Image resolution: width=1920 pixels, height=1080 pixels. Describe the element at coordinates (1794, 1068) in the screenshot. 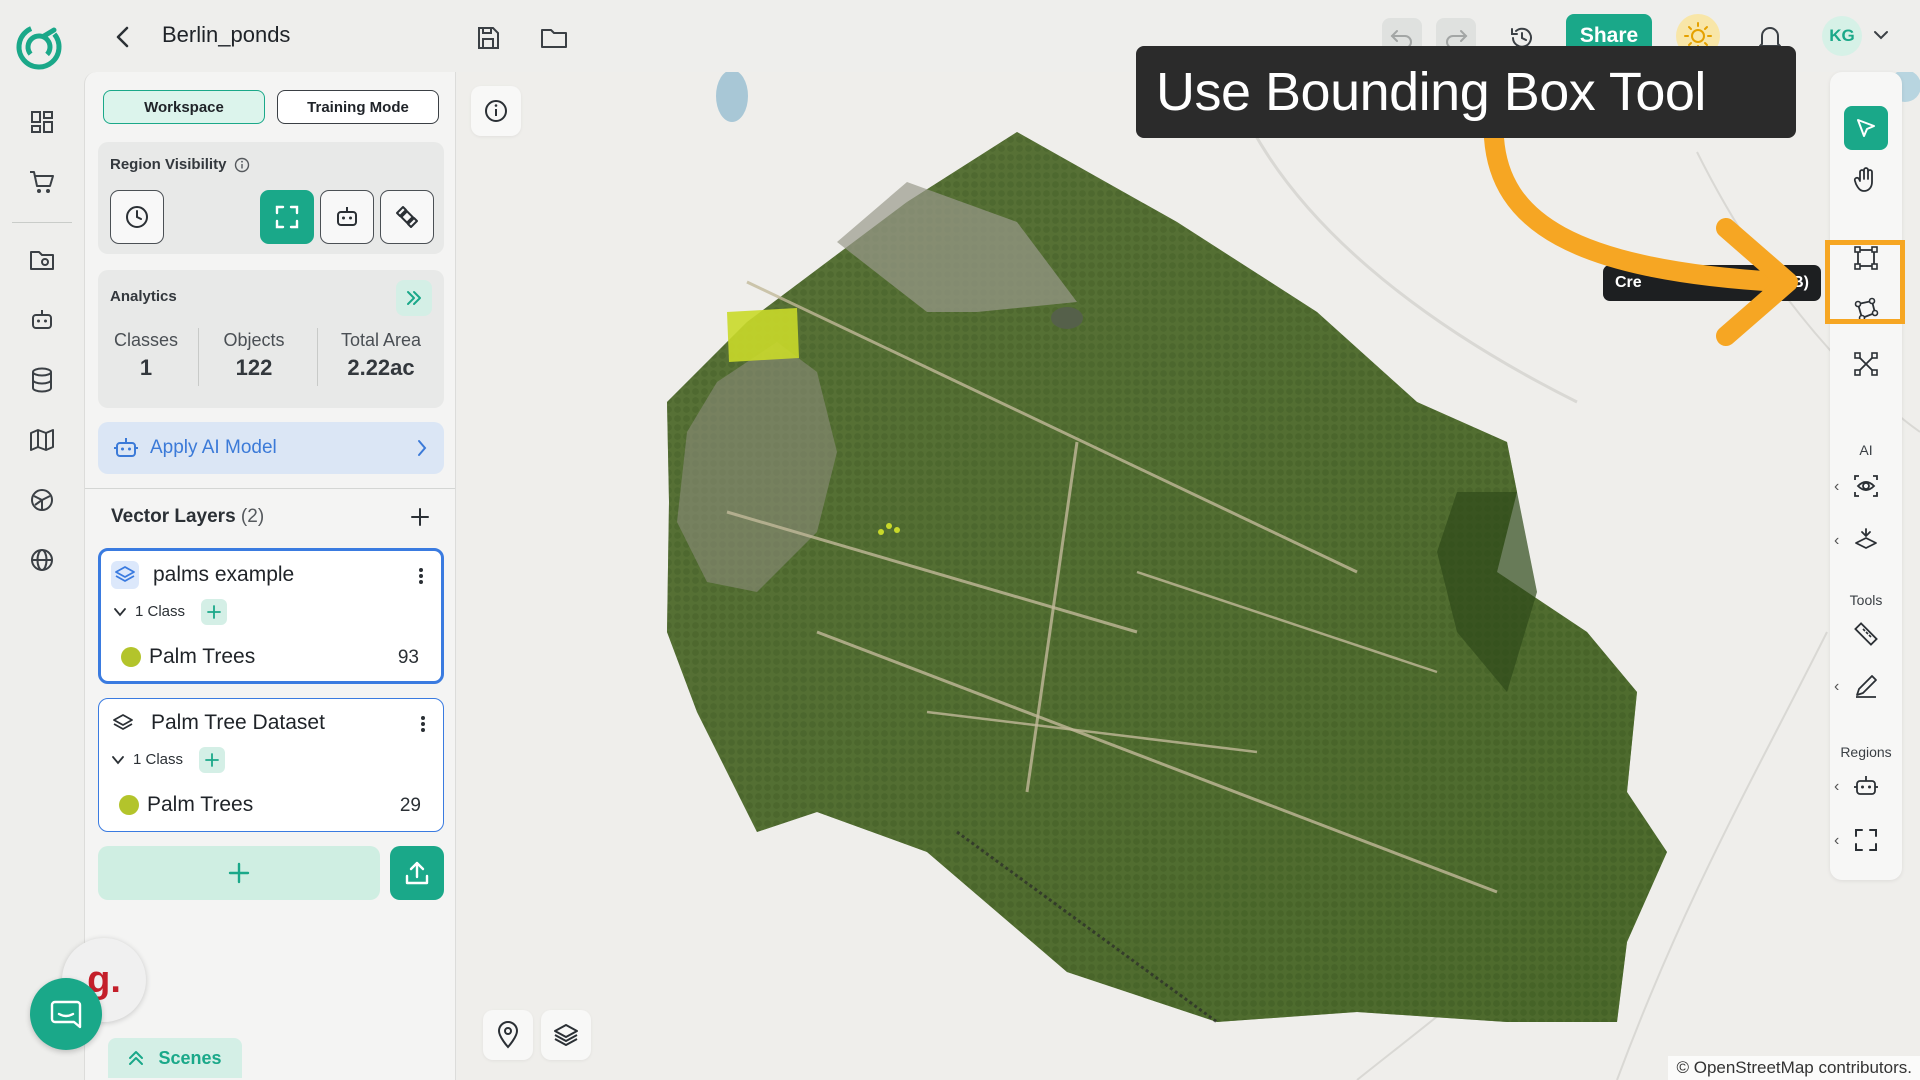

I see `map-attribution: © OpenStreetMap contributors.` at that location.